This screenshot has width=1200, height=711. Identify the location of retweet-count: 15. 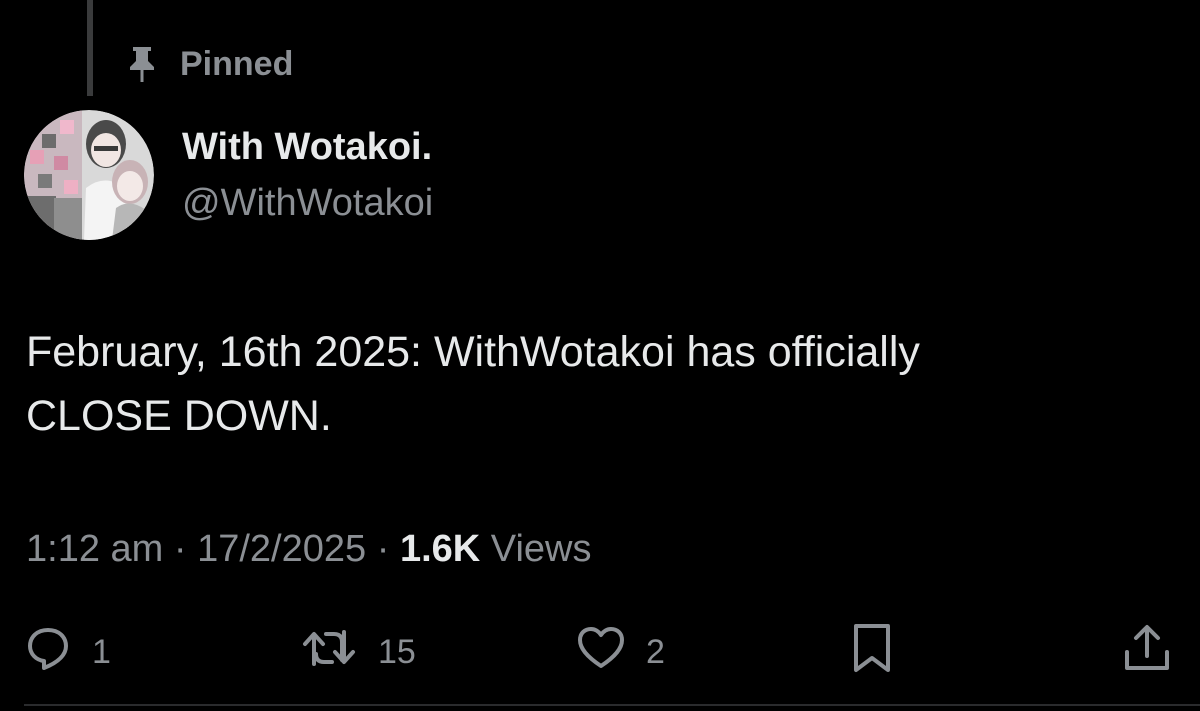
(397, 651).